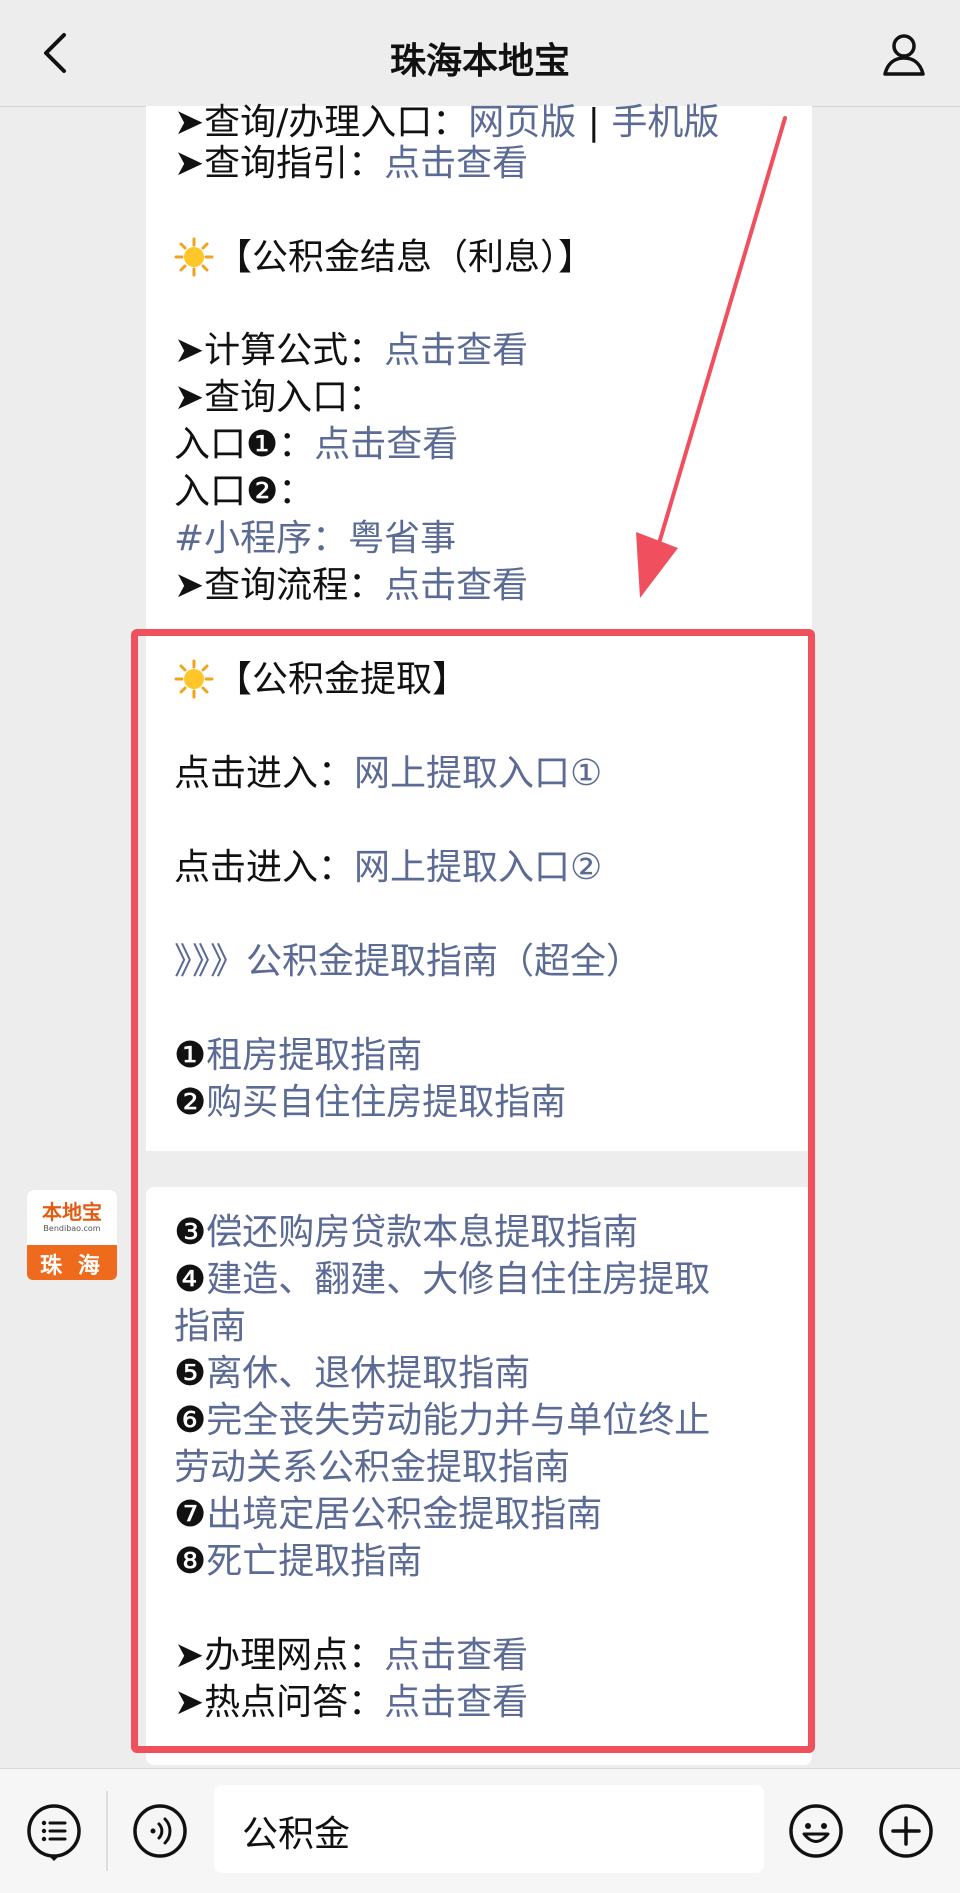 The width and height of the screenshot is (960, 1893). What do you see at coordinates (190, 1055) in the screenshot?
I see `line-label: ❶` at bounding box center [190, 1055].